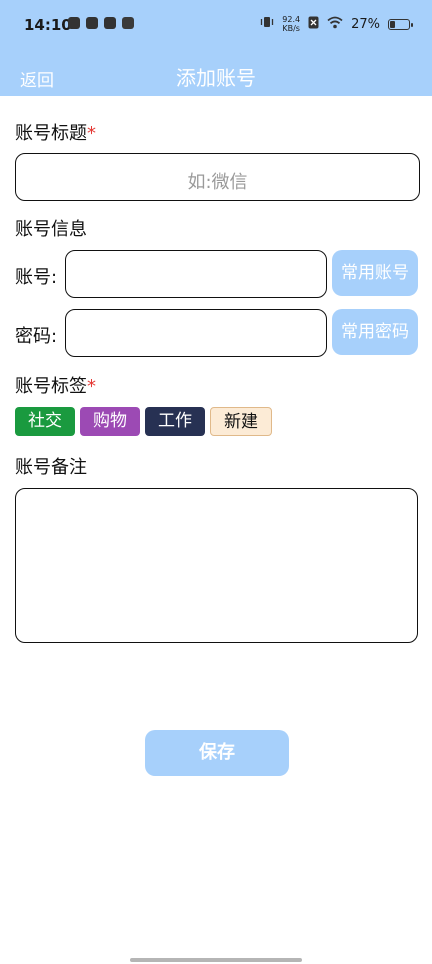  Describe the element at coordinates (216, 960) in the screenshot. I see `home-indicator` at that location.